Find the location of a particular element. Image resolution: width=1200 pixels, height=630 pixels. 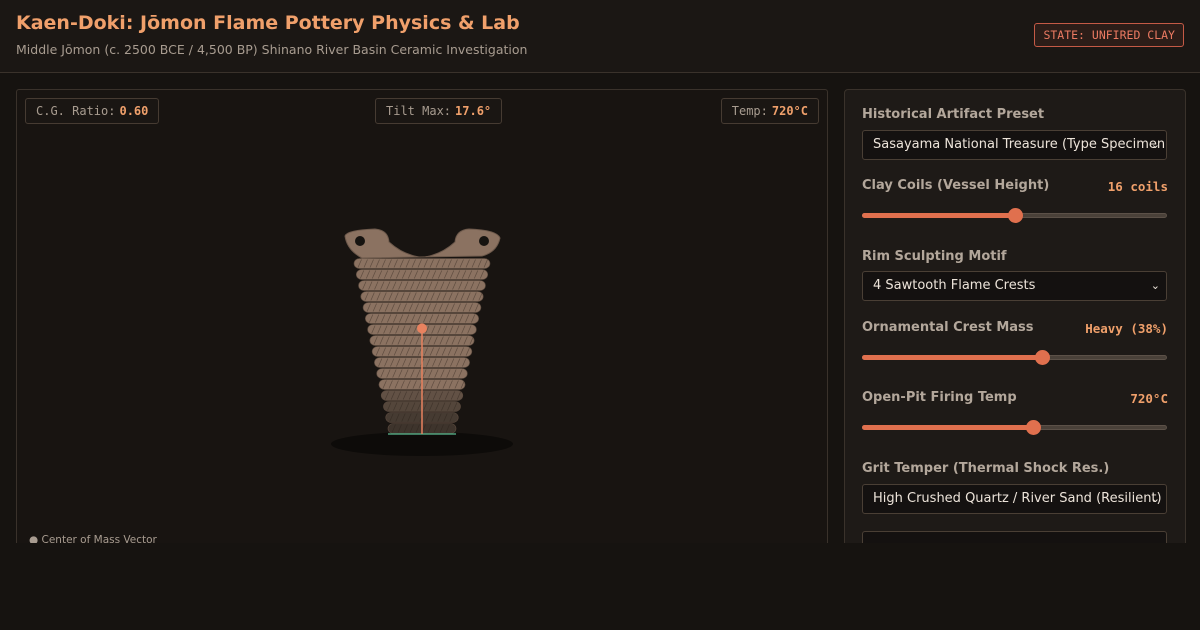

center-of-mass-marker is located at coordinates (422, 328).